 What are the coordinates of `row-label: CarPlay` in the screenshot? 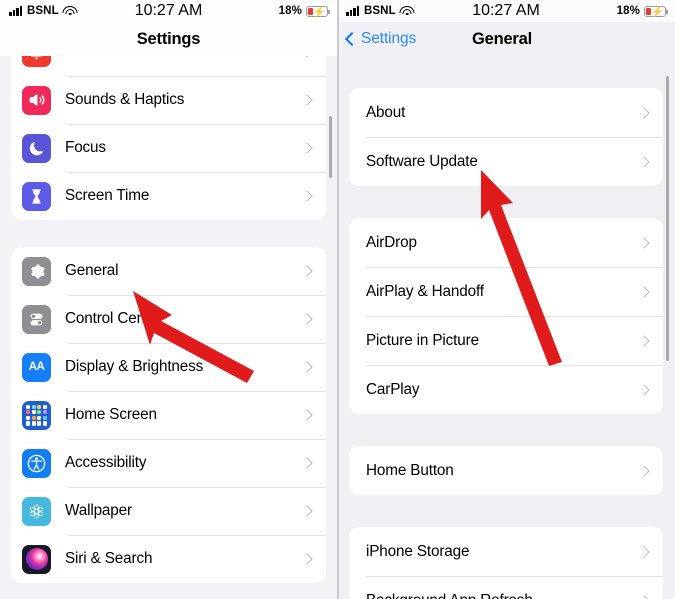 It's located at (393, 389).